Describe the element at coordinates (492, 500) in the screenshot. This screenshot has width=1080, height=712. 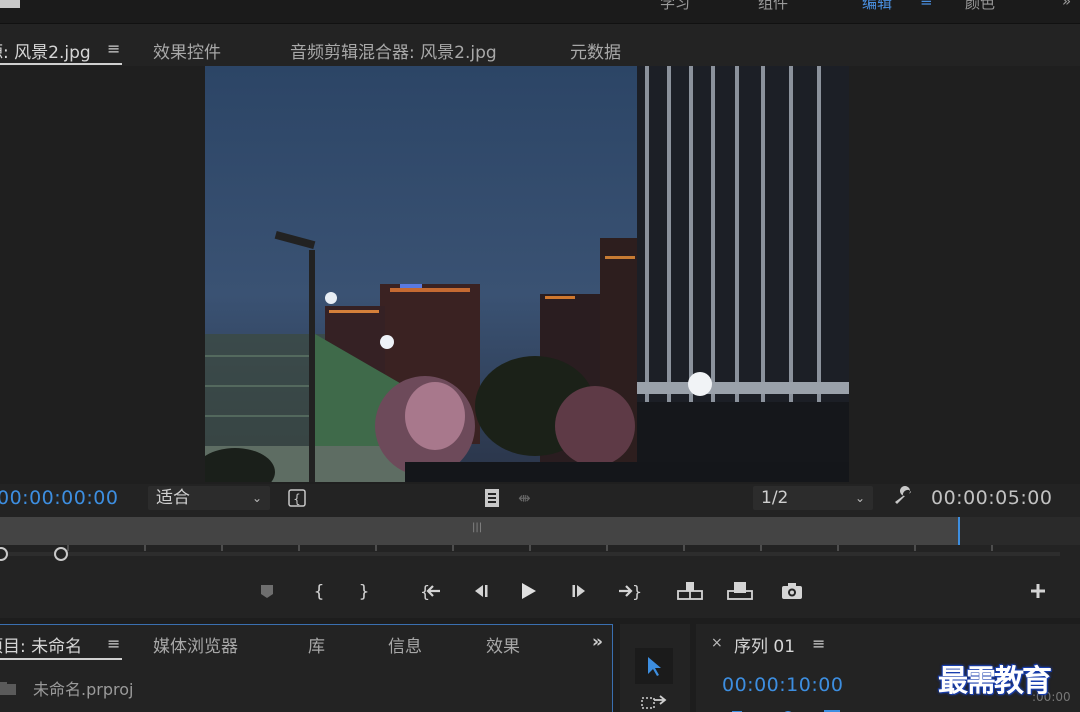
I see `drag-video-only-icon` at that location.